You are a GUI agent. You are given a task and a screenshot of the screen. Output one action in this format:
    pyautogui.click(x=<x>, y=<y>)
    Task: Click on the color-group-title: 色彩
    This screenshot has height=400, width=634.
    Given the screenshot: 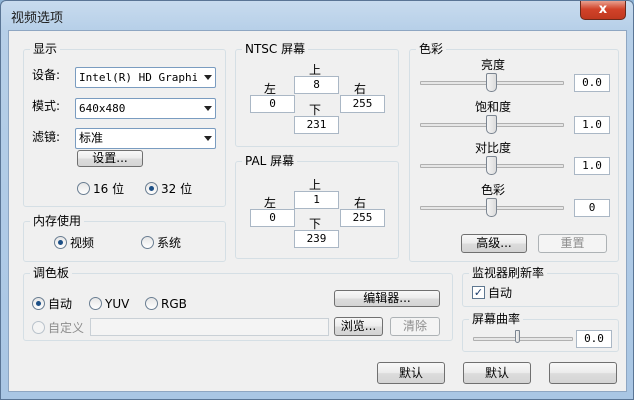 What is the action you would take?
    pyautogui.click(x=431, y=49)
    